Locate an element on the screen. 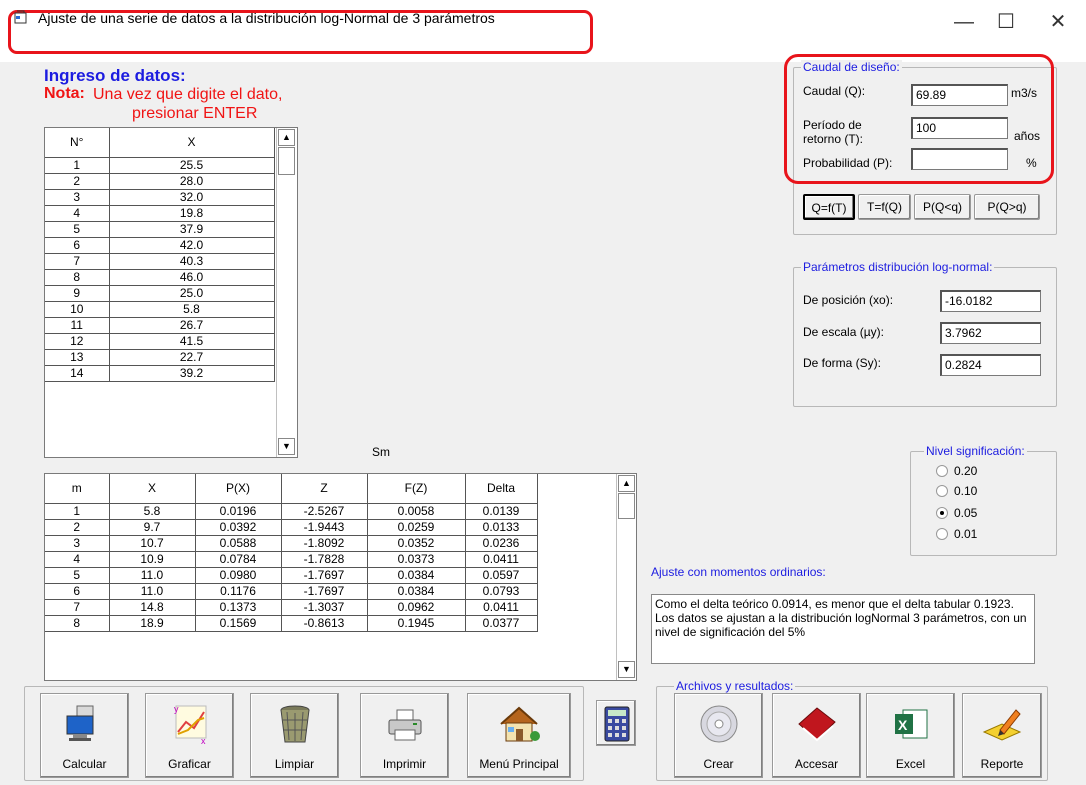  menu-principal-button: Menú Principal is located at coordinates (519, 735).